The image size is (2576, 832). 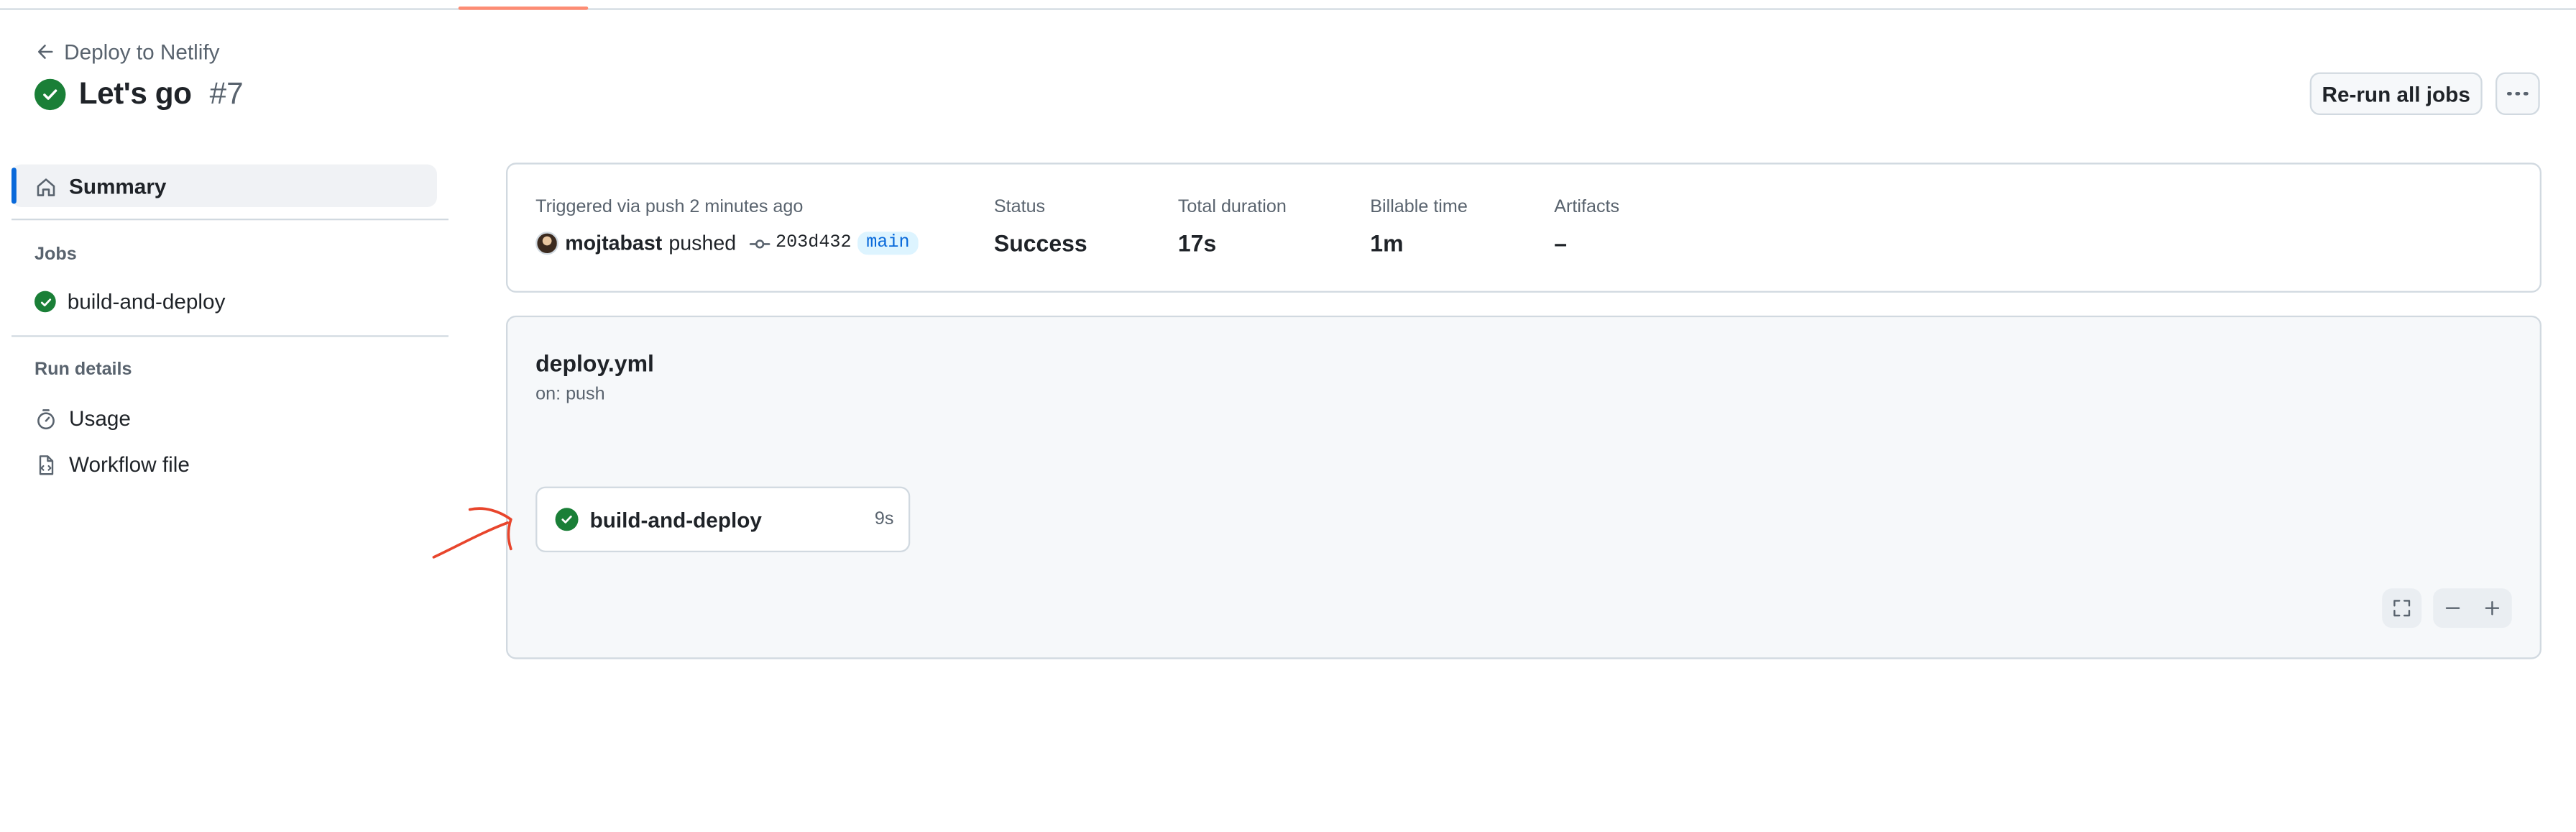 I want to click on sidebar-item-label: Usage, so click(x=99, y=418).